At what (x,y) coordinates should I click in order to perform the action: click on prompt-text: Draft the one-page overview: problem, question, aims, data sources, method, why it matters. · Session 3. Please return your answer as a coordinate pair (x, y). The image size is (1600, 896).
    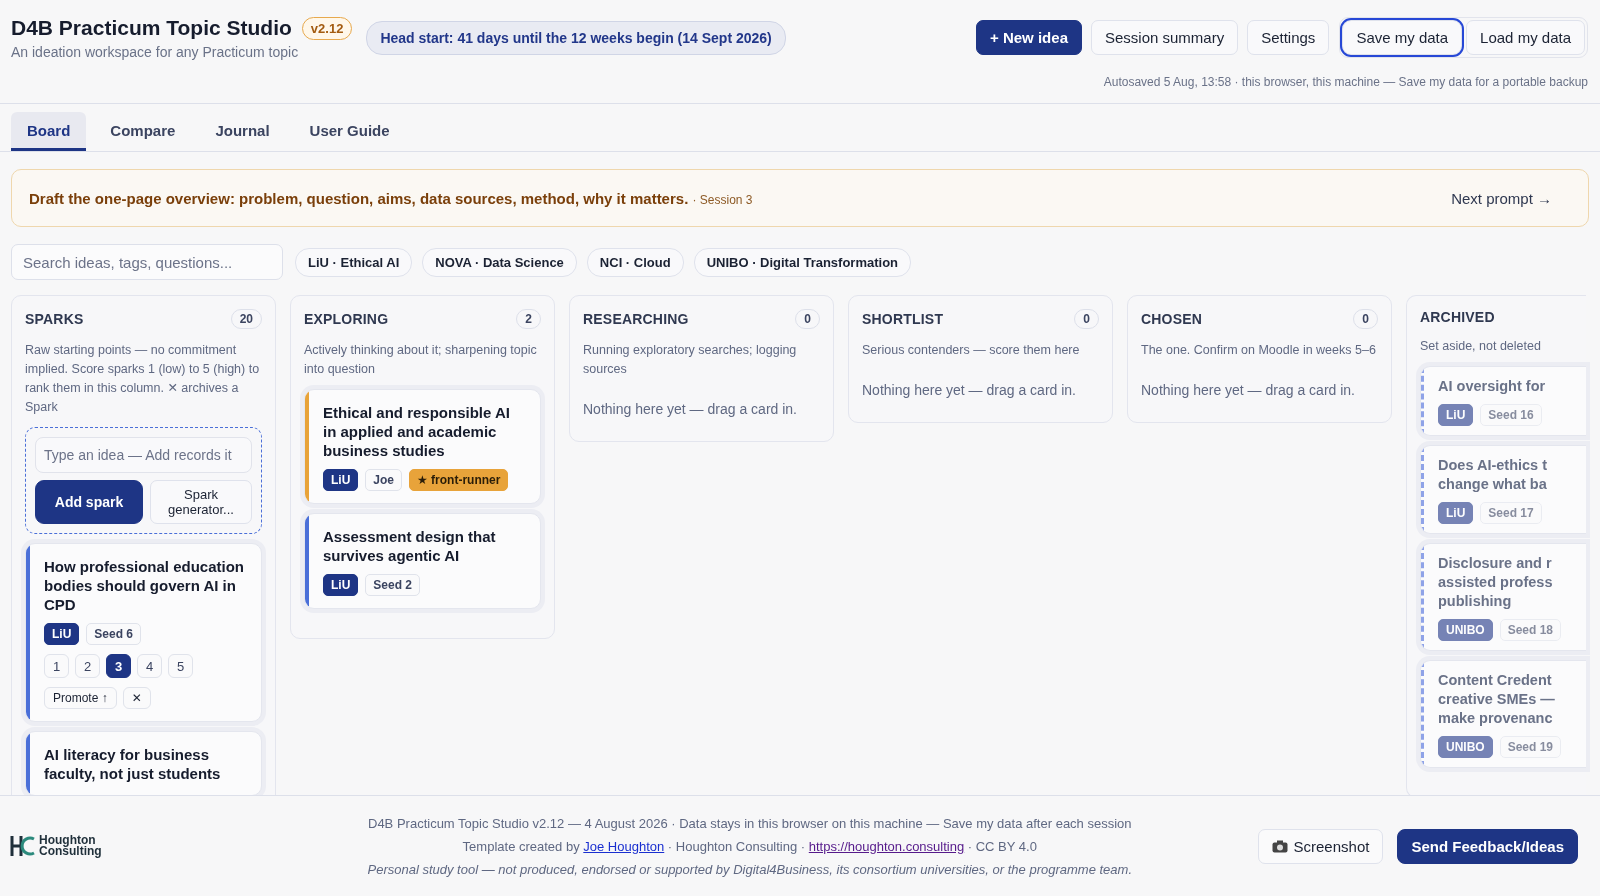
    Looking at the image, I should click on (391, 198).